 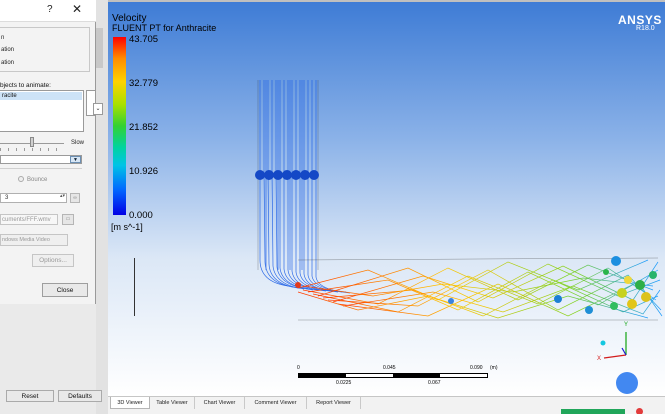 I want to click on bounce-label: Bounce, so click(x=37, y=180).